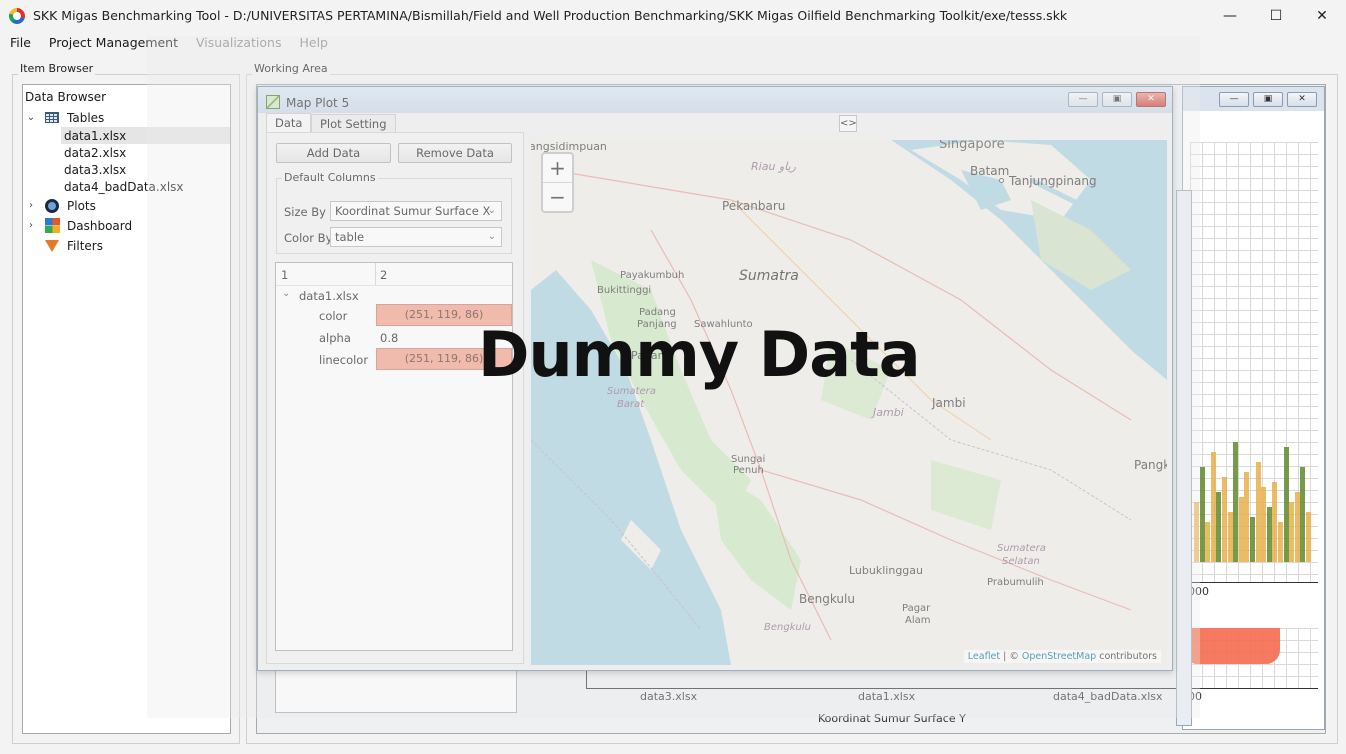 The image size is (1346, 754). Describe the element at coordinates (52, 245) in the screenshot. I see `filter-icon` at that location.